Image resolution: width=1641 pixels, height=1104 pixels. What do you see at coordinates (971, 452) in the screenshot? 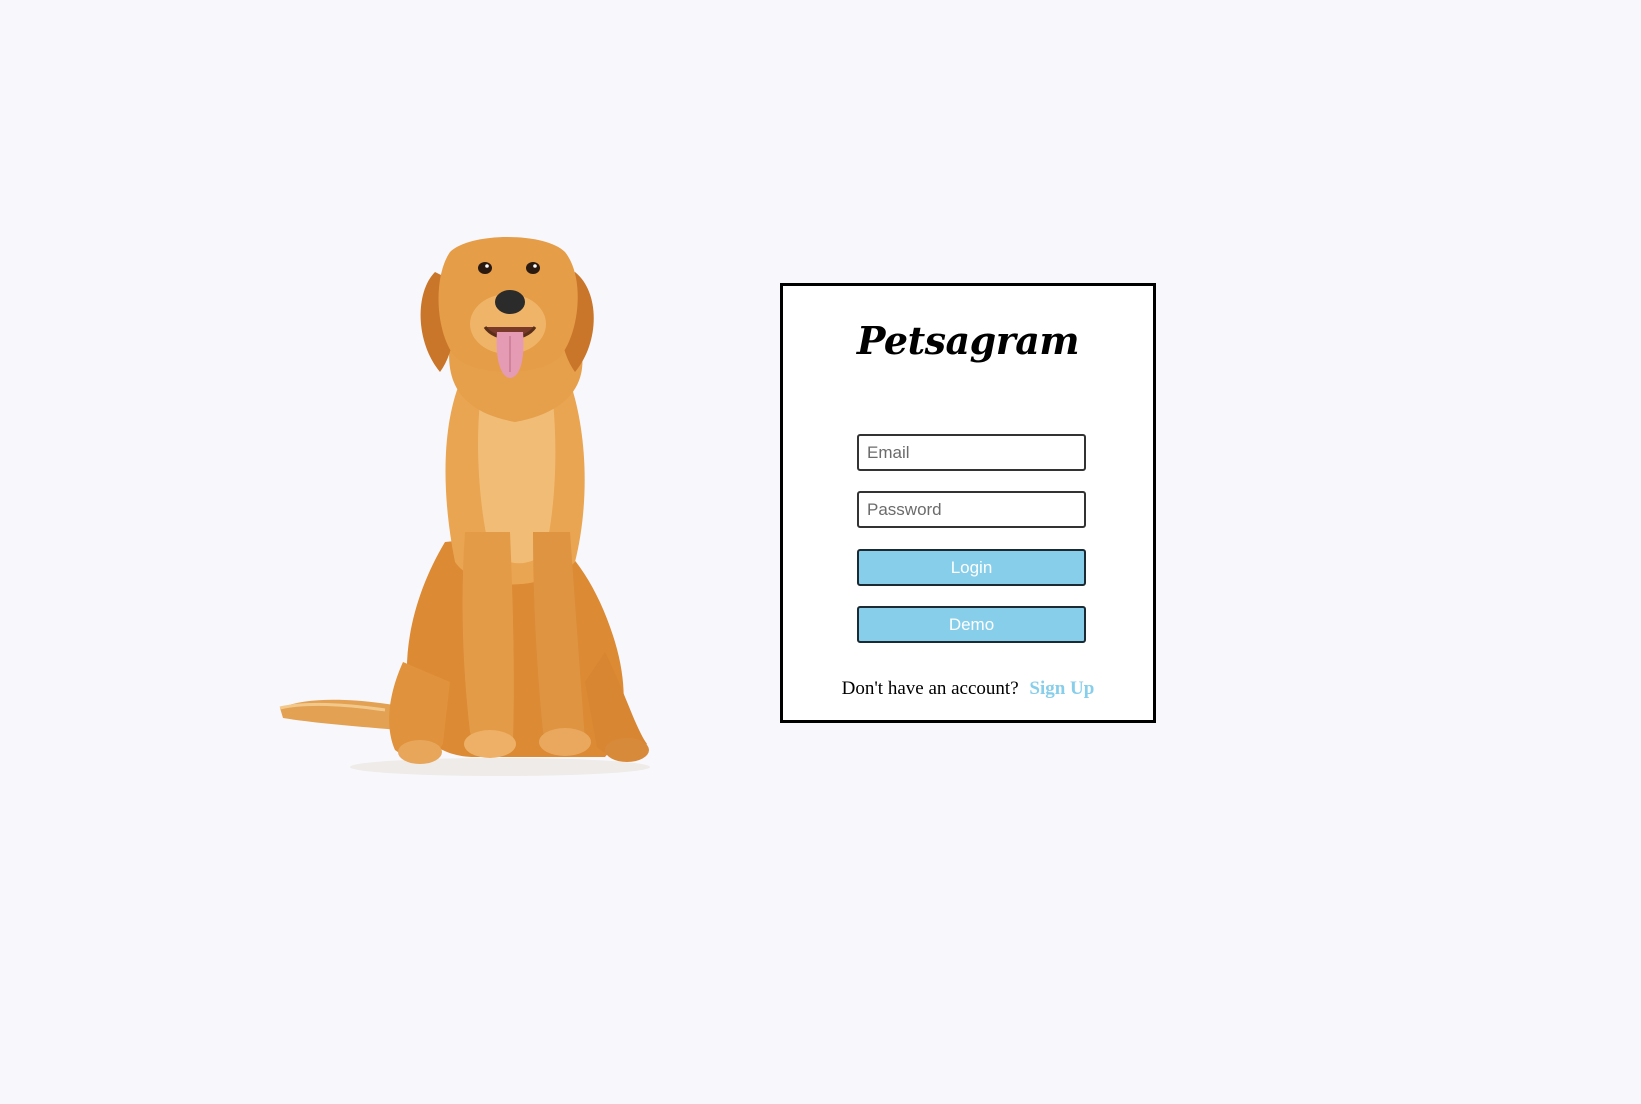
I see `email-input` at bounding box center [971, 452].